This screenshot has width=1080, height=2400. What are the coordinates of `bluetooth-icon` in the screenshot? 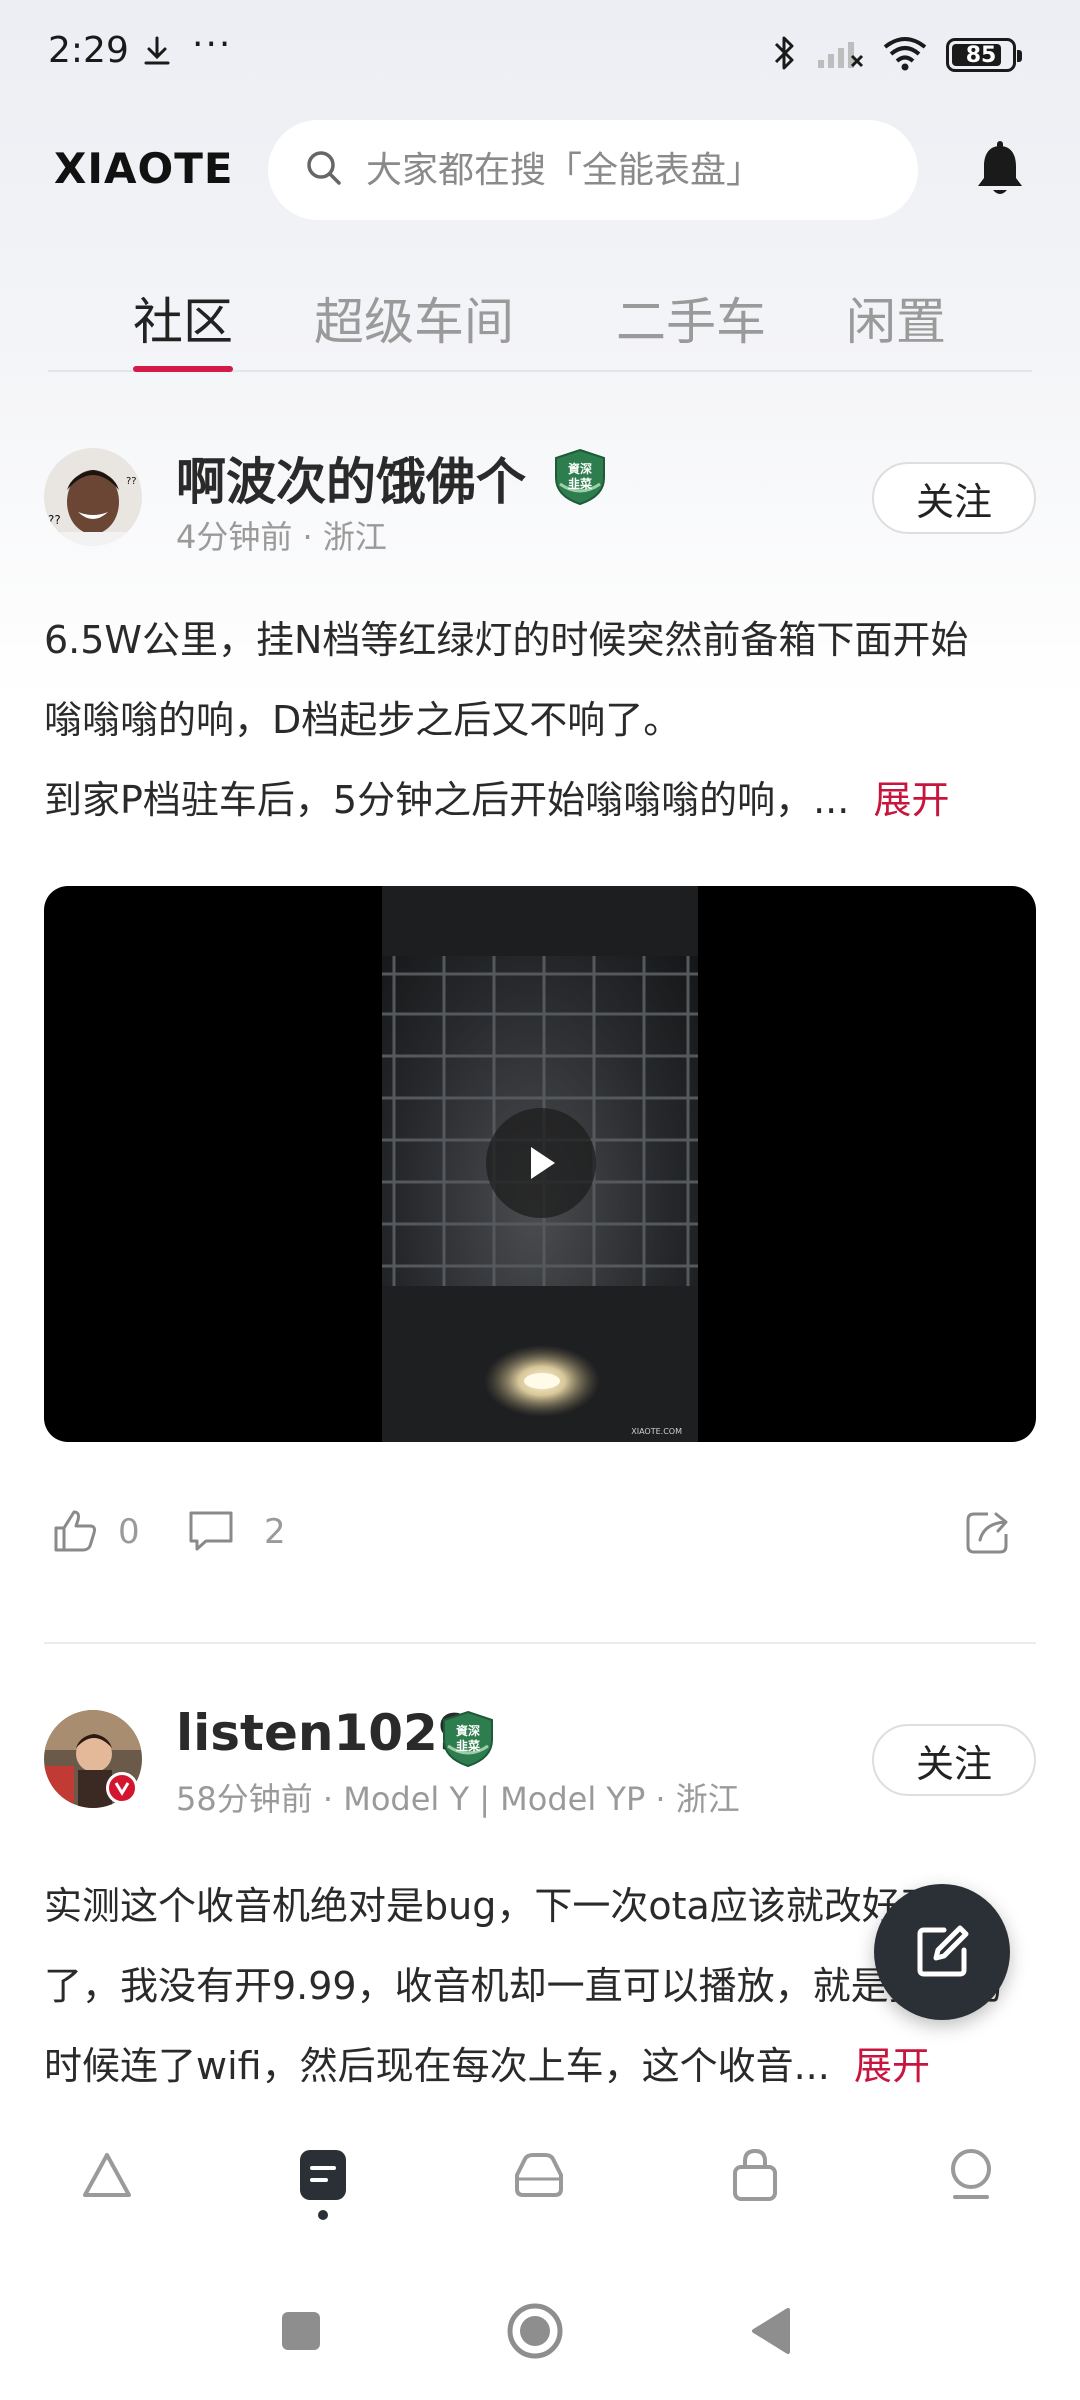 It's located at (784, 55).